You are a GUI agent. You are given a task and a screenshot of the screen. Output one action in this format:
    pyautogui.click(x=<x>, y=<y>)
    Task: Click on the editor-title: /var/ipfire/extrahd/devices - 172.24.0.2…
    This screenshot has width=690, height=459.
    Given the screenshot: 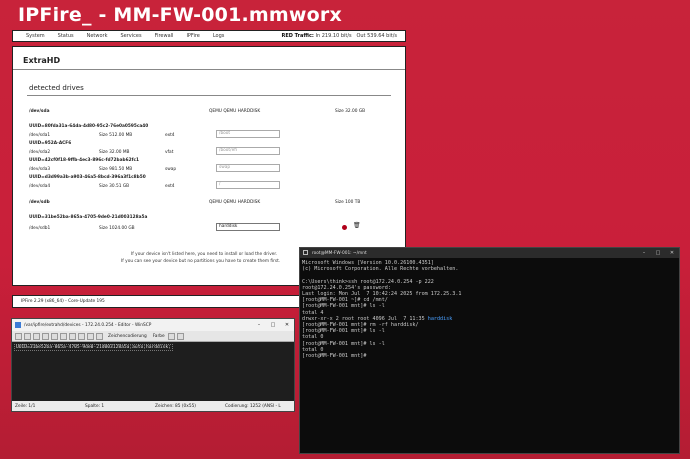 What is the action you would take?
    pyautogui.click(x=88, y=325)
    